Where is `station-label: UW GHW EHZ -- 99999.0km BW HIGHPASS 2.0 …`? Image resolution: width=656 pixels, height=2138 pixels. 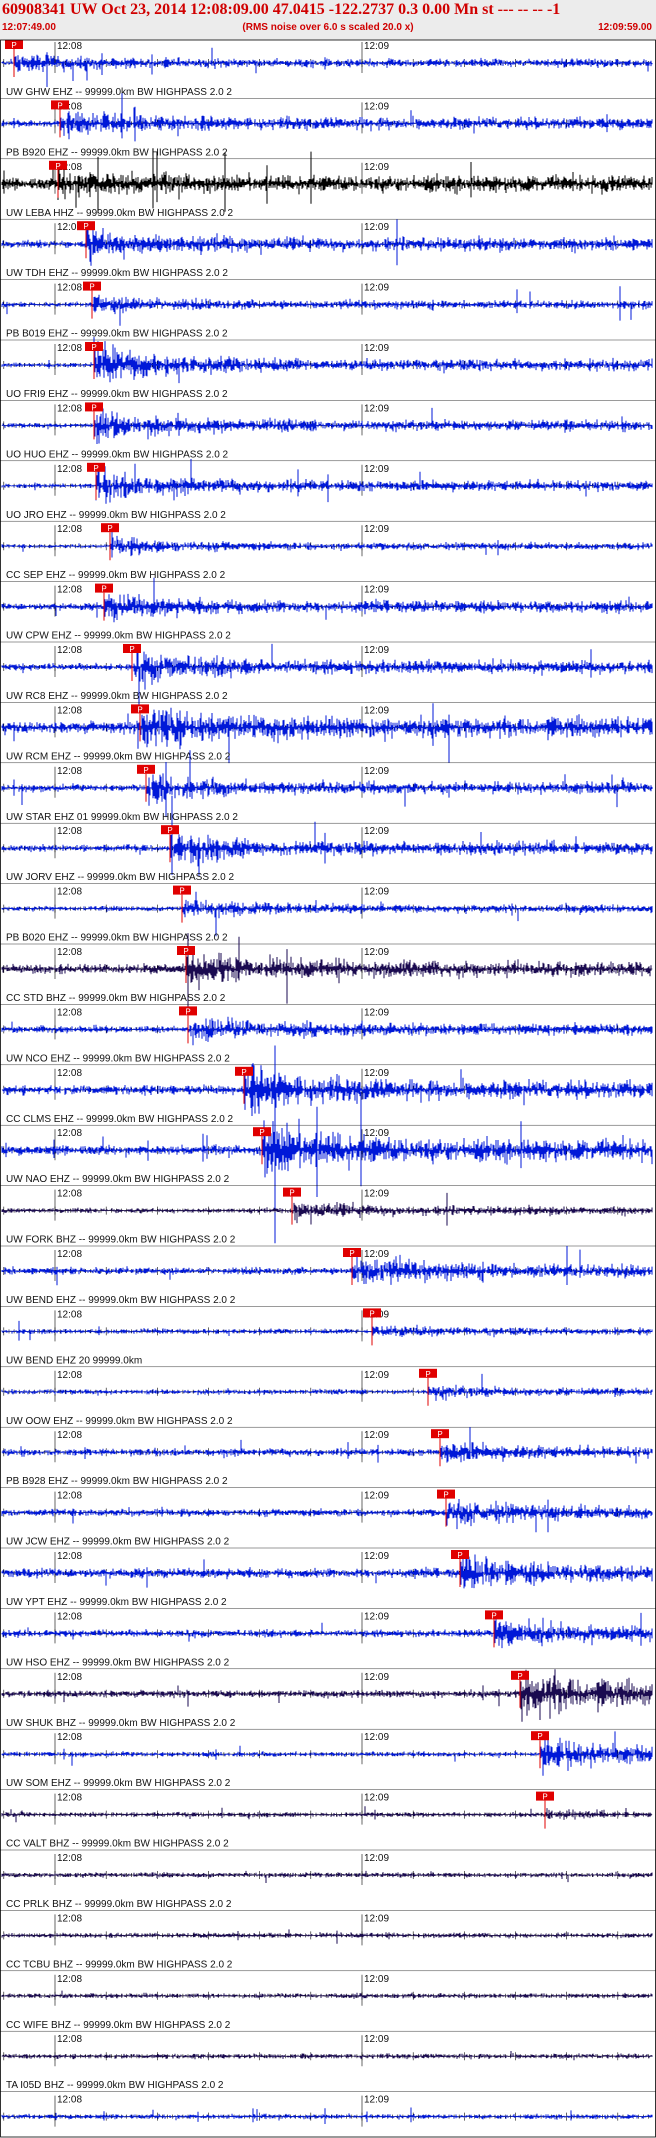
station-label: UW GHW EHZ -- 99999.0km BW HIGHPASS 2.0 … is located at coordinates (119, 92).